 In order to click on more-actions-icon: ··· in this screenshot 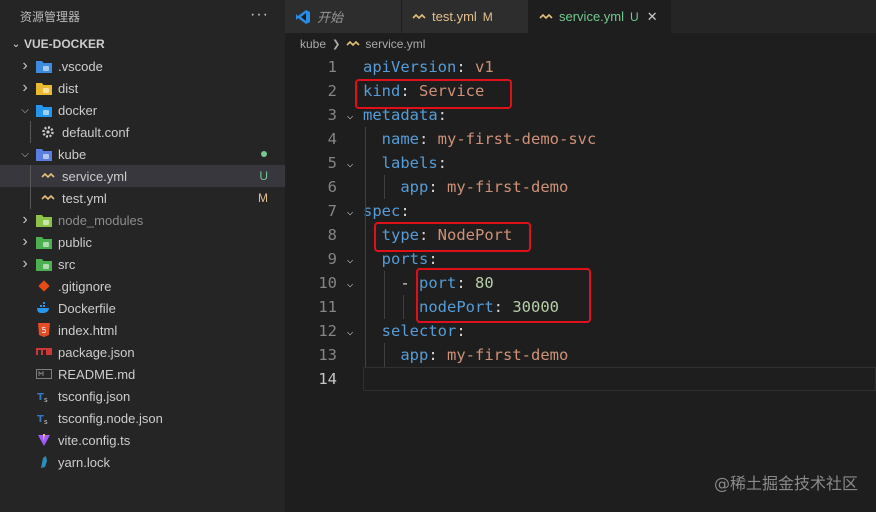, I will do `click(259, 15)`.